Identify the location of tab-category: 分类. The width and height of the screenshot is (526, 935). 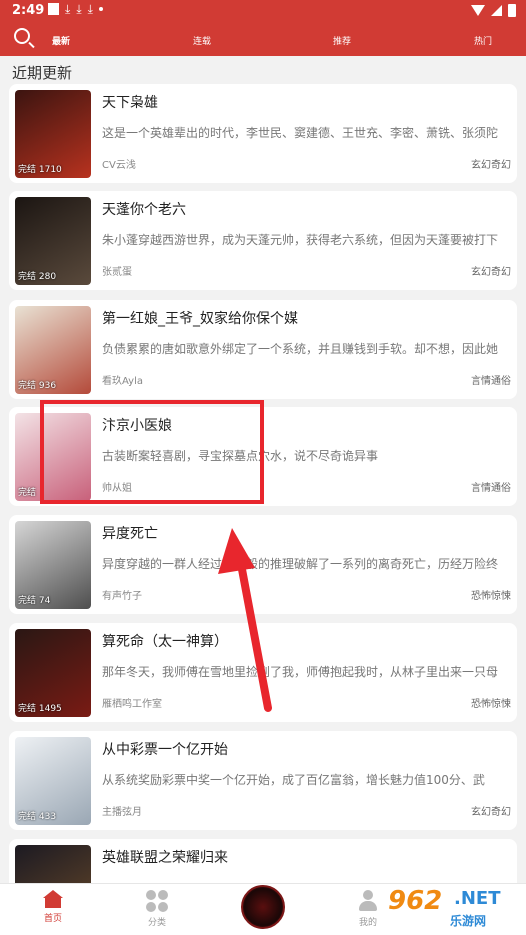
(157, 909).